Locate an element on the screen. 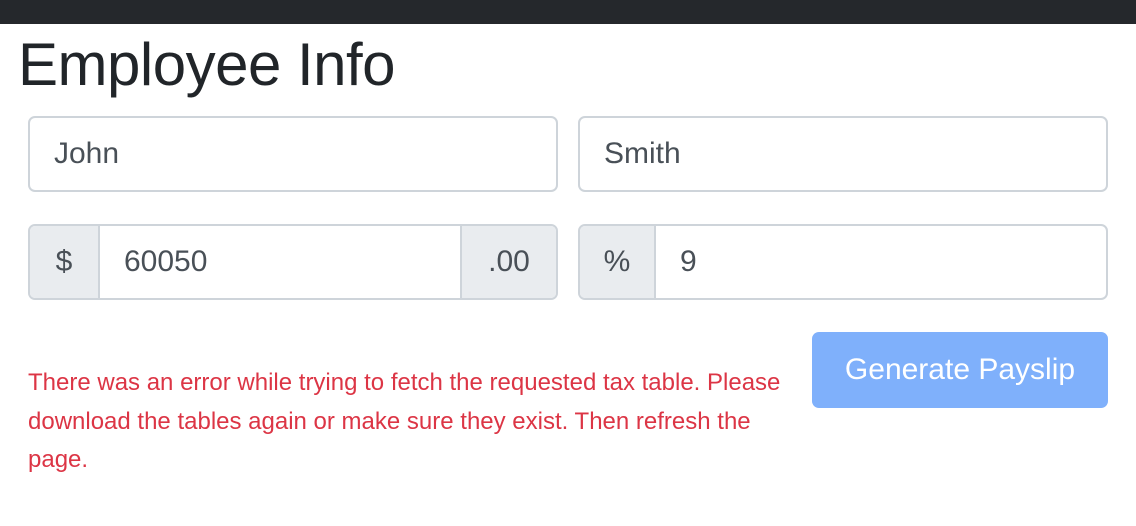  cents-suffix: .00 is located at coordinates (508, 262).